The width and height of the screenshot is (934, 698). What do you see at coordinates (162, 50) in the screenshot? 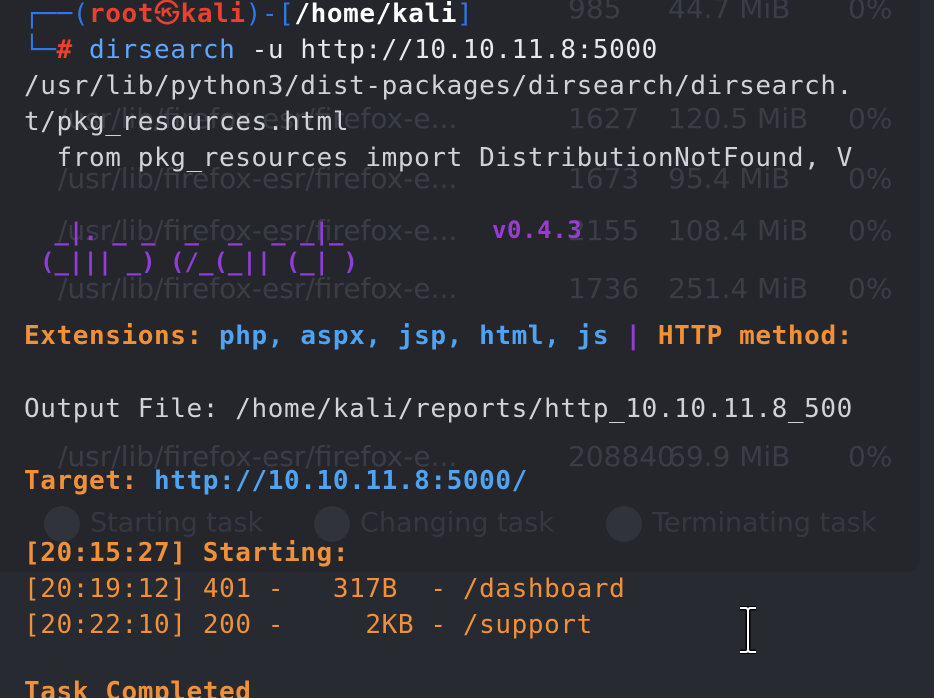
I see `command-name: dirsearch` at bounding box center [162, 50].